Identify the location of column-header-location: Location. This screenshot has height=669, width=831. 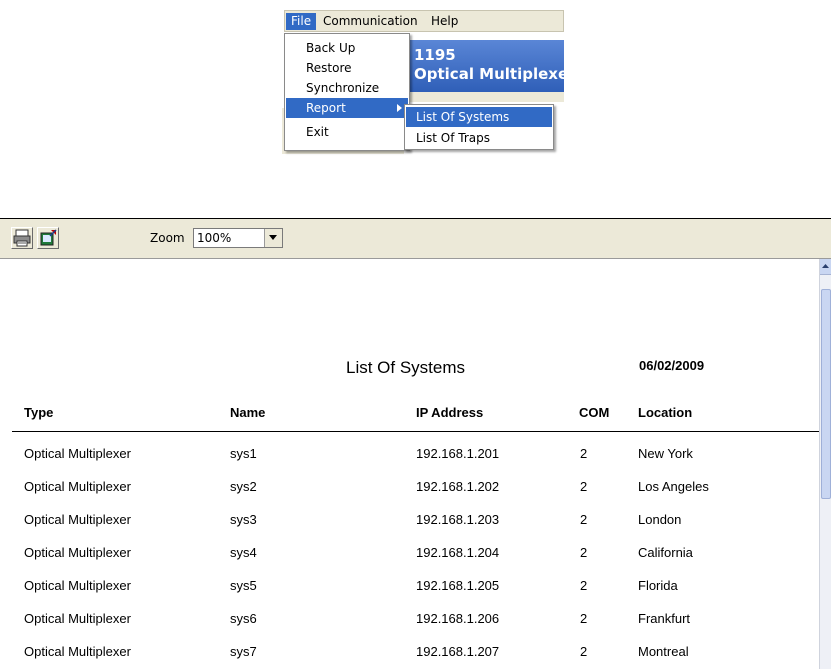
(665, 412).